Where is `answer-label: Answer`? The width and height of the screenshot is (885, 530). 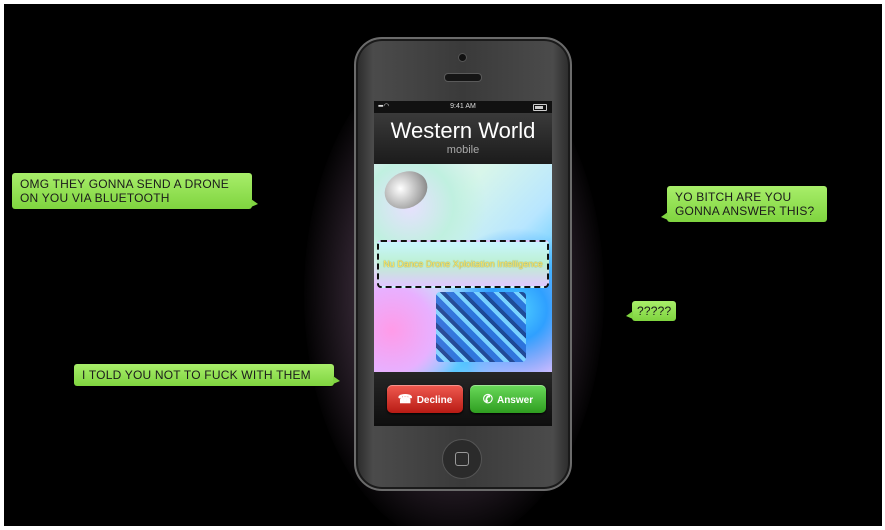
answer-label: Answer is located at coordinates (515, 400).